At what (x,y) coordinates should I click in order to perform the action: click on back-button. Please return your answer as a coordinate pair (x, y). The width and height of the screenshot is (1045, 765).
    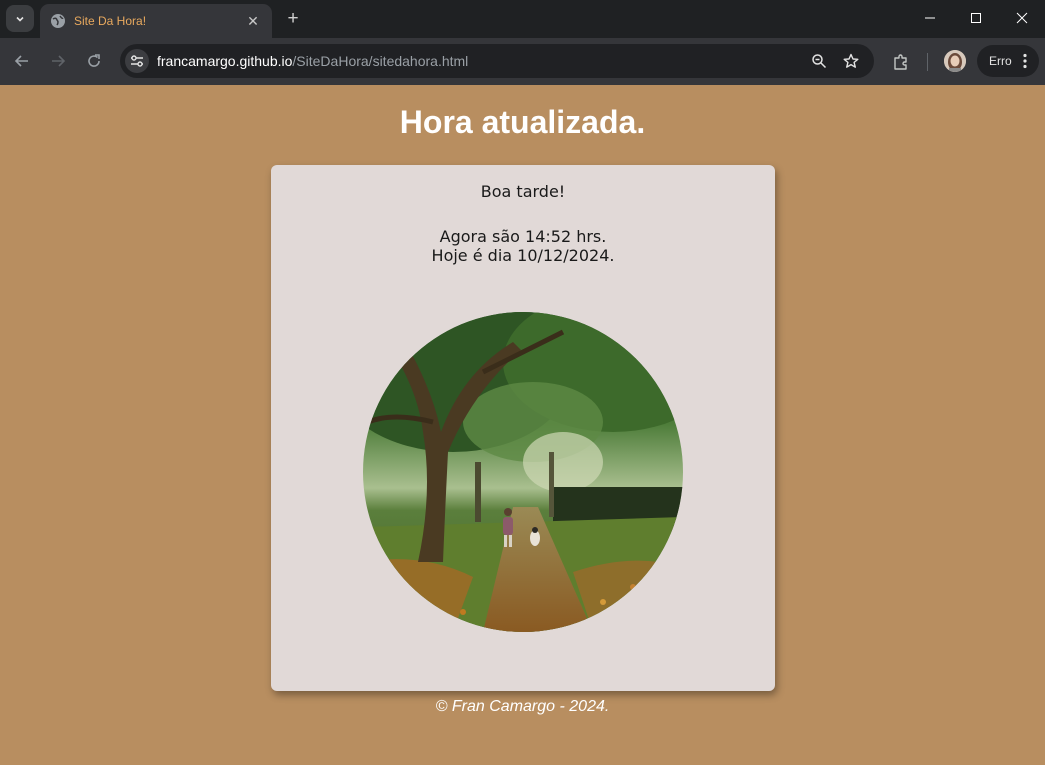
    Looking at the image, I should click on (22, 61).